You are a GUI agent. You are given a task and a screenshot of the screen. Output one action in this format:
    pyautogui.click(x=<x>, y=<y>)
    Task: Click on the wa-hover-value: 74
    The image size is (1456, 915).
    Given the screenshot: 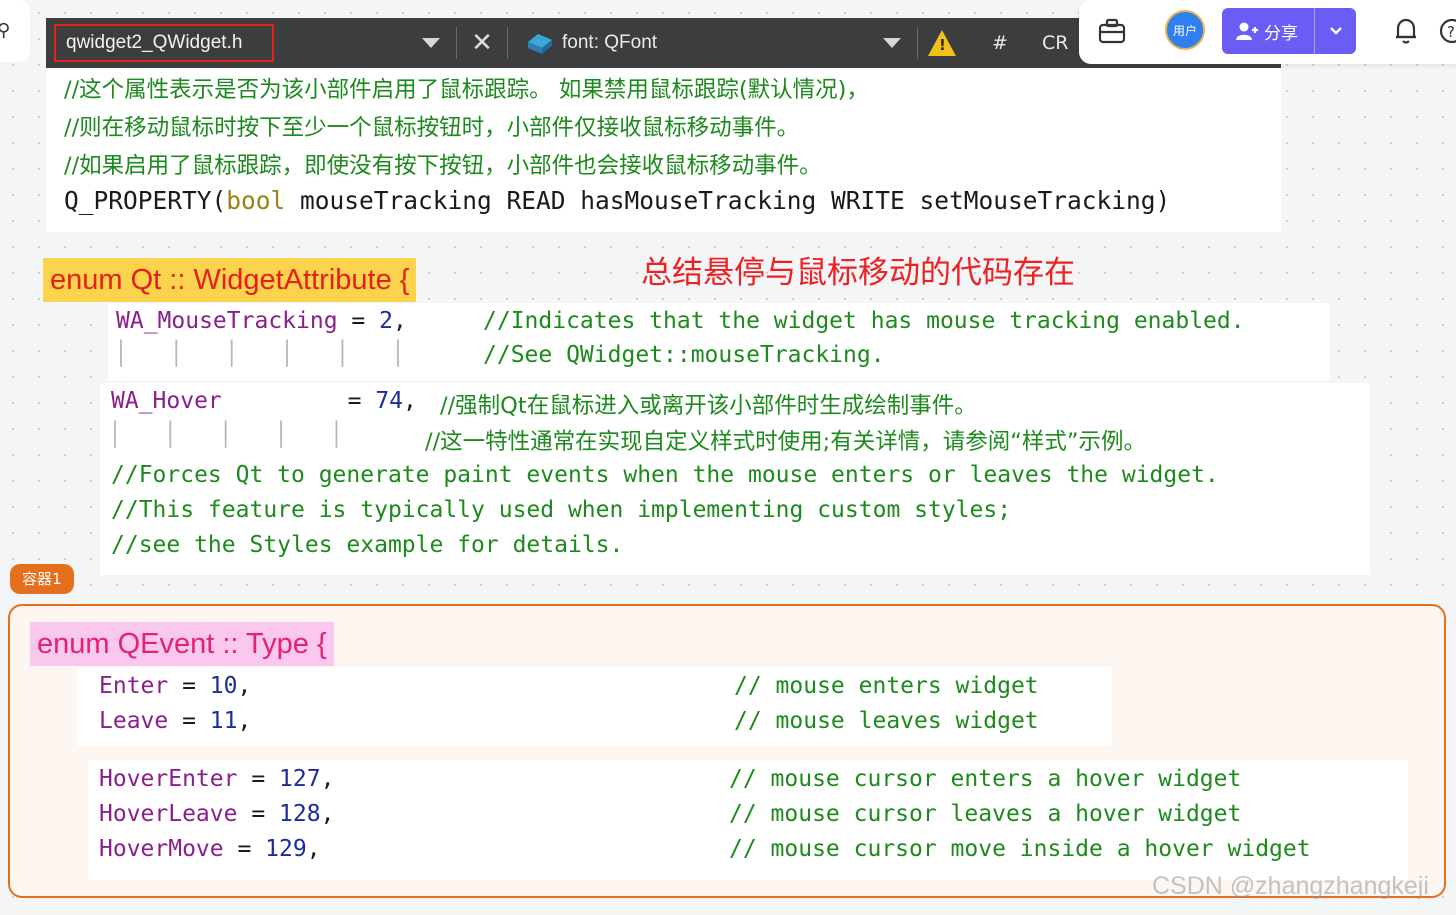 What is the action you would take?
    pyautogui.click(x=389, y=401)
    